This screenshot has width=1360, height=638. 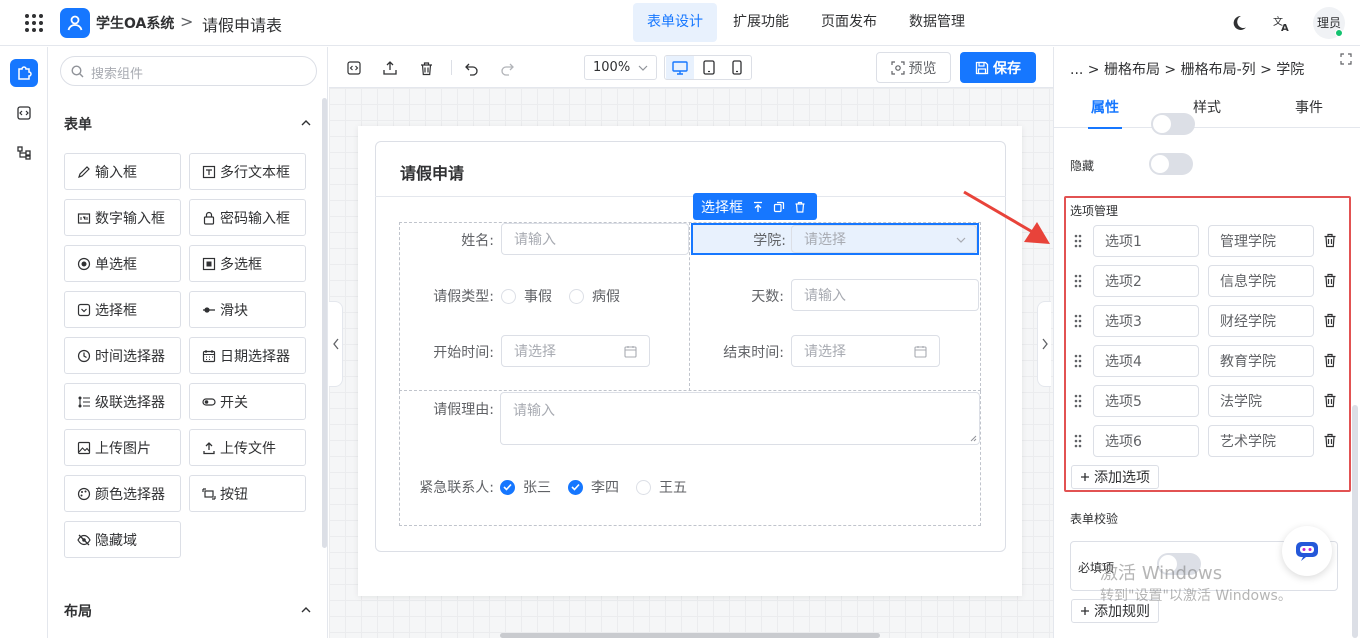 I want to click on add-option-button: 添加选项, so click(x=1115, y=477).